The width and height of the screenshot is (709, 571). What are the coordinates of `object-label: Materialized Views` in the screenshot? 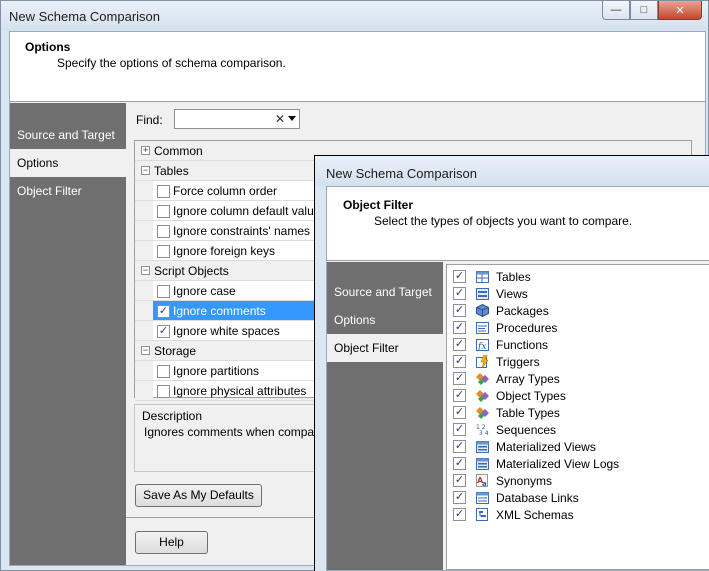 It's located at (546, 447).